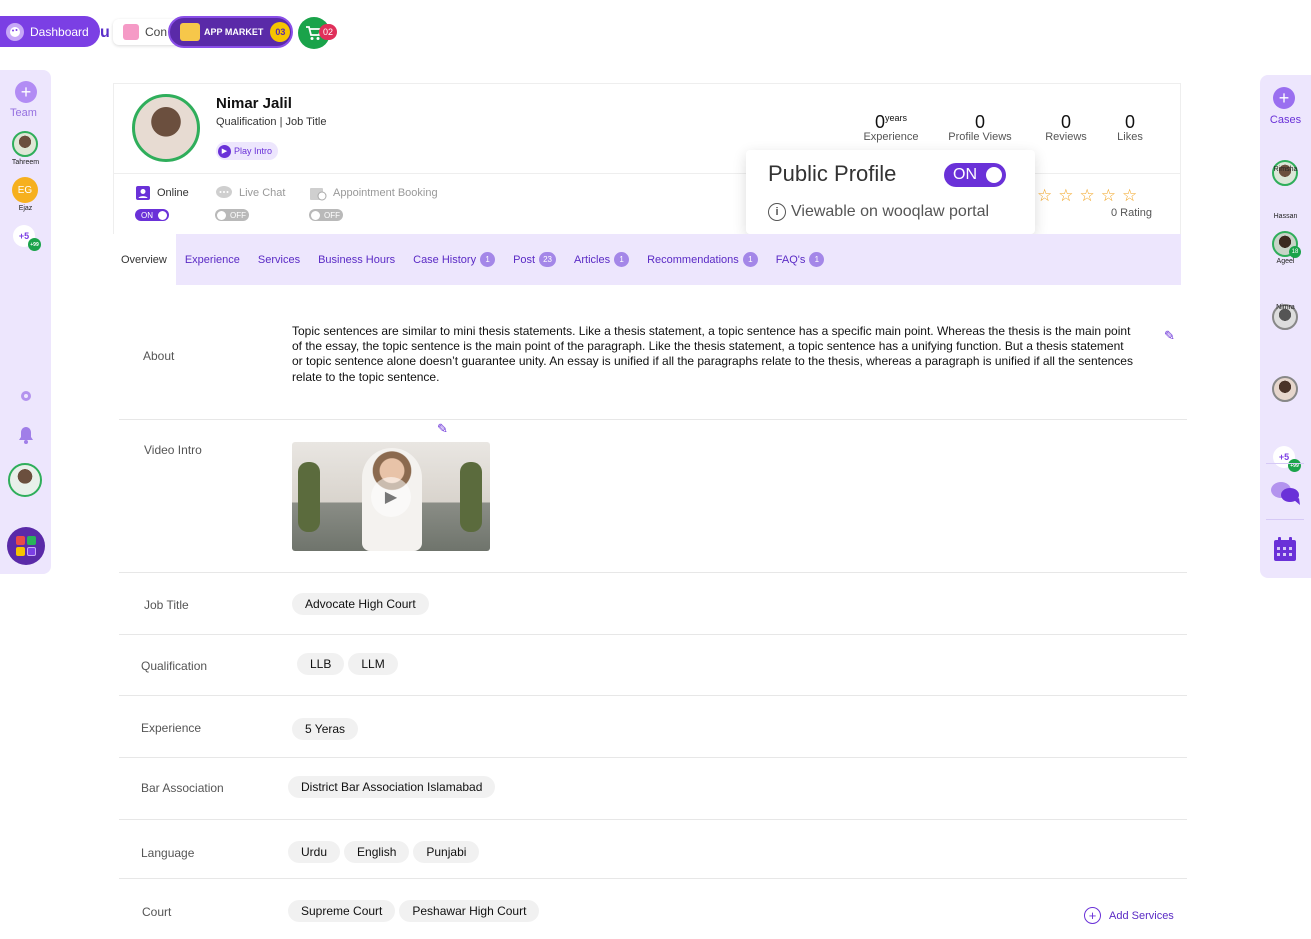 Image resolution: width=1311 pixels, height=939 pixels. I want to click on tab-post: Post 23, so click(534, 259).